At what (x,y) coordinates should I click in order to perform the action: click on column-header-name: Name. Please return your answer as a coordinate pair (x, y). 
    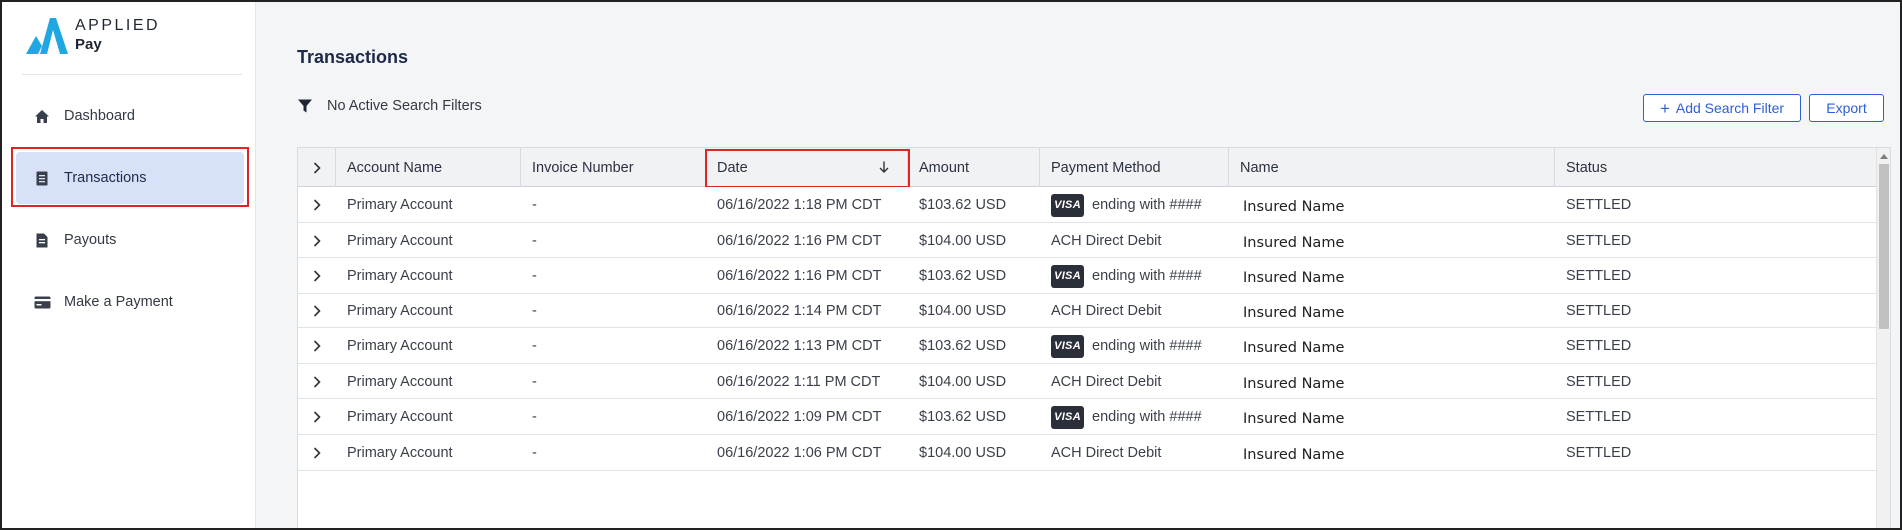
    Looking at the image, I should click on (1392, 167).